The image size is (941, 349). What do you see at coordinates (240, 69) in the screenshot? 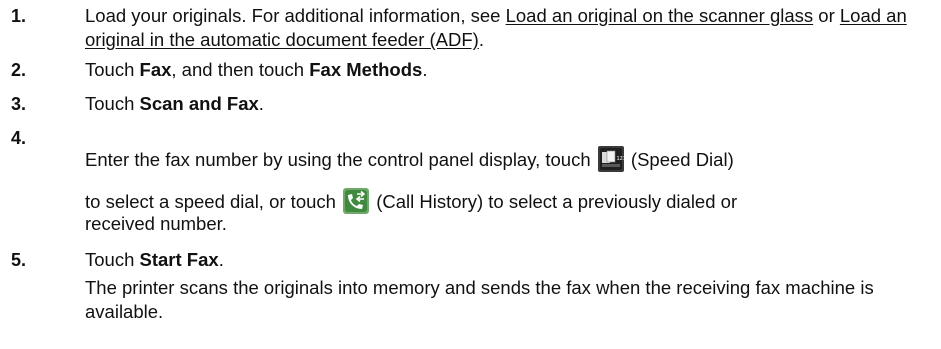
I see `step-text: , and then touch` at bounding box center [240, 69].